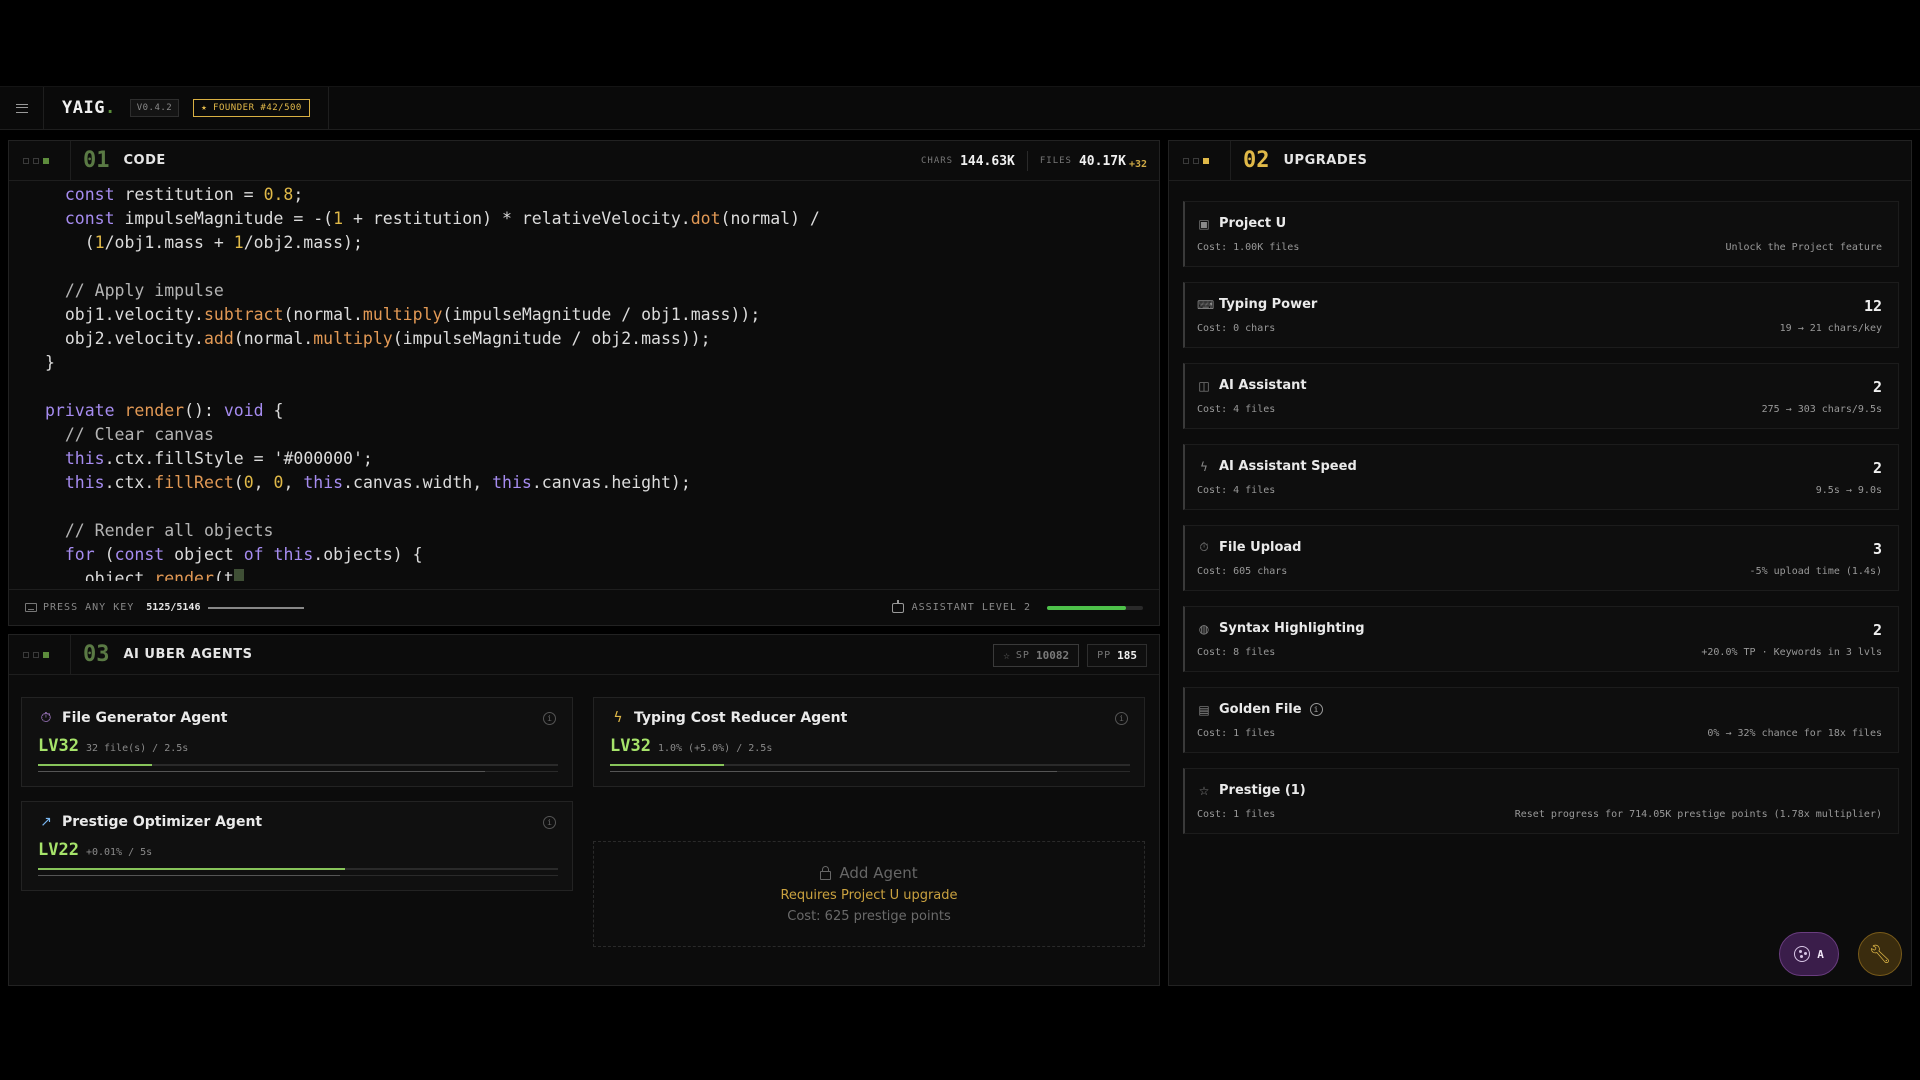  I want to click on files-value: 40.17K, so click(1102, 161).